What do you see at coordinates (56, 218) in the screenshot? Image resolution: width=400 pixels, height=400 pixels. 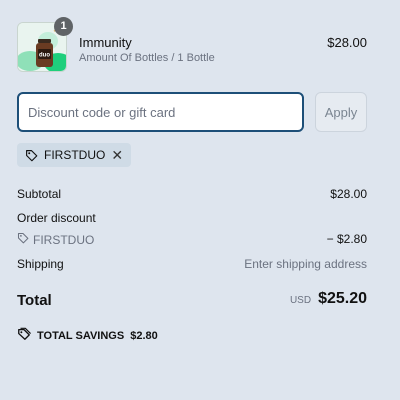 I see `order-discount-label: Order discount` at bounding box center [56, 218].